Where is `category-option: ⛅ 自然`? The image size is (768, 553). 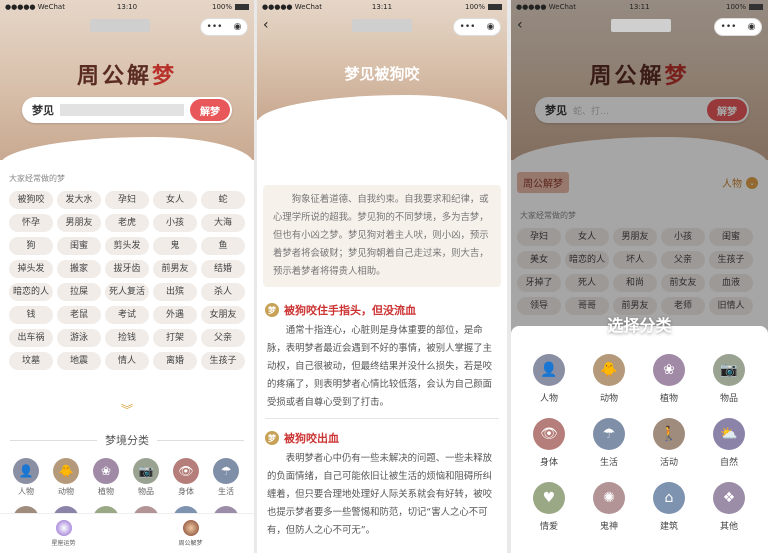 category-option: ⛅ 自然 is located at coordinates (729, 443).